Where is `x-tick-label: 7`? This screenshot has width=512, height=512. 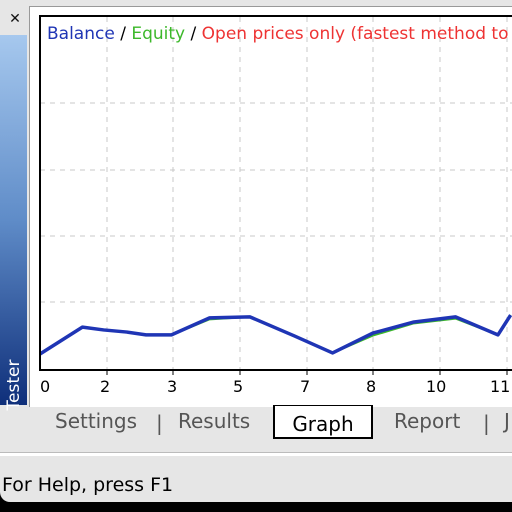
x-tick-label: 7 is located at coordinates (305, 386).